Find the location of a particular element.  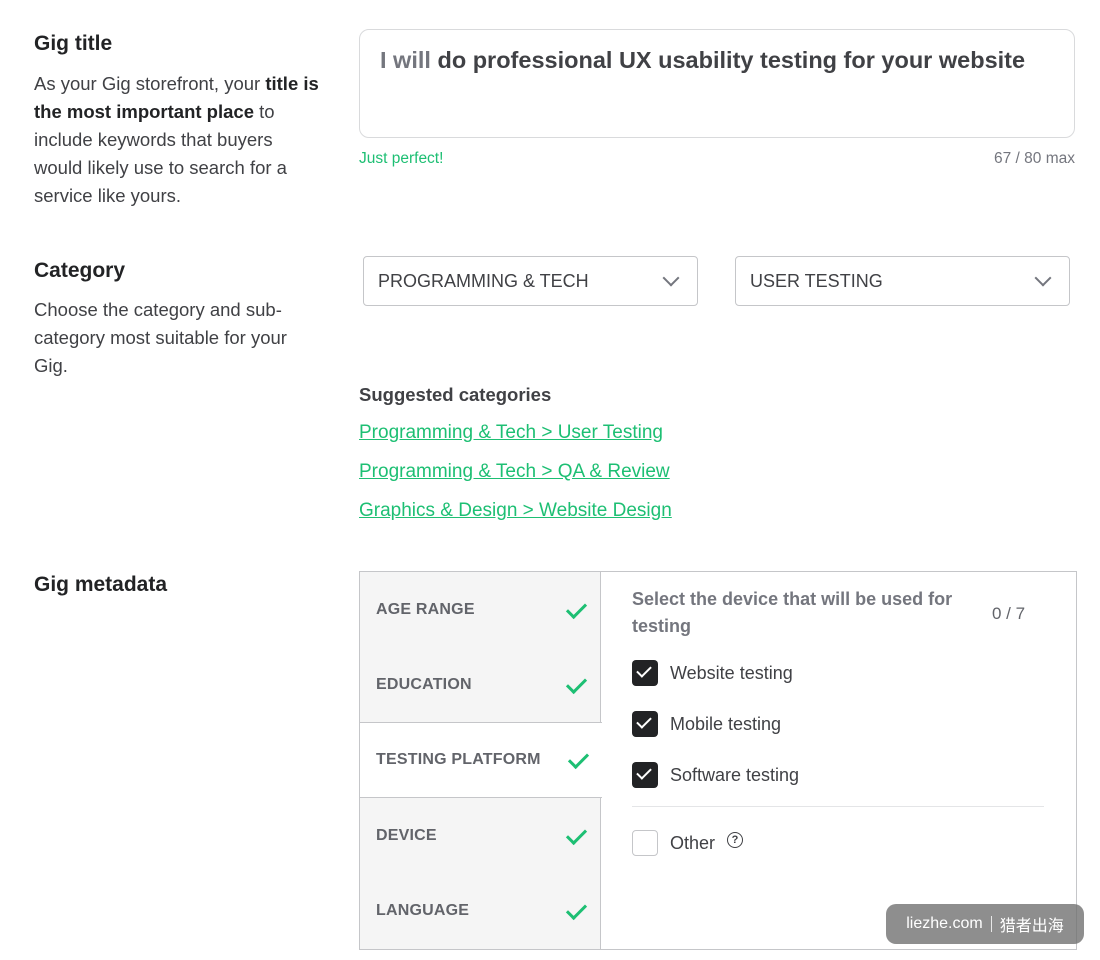

watermark-site: liezhe.com is located at coordinates (944, 923).